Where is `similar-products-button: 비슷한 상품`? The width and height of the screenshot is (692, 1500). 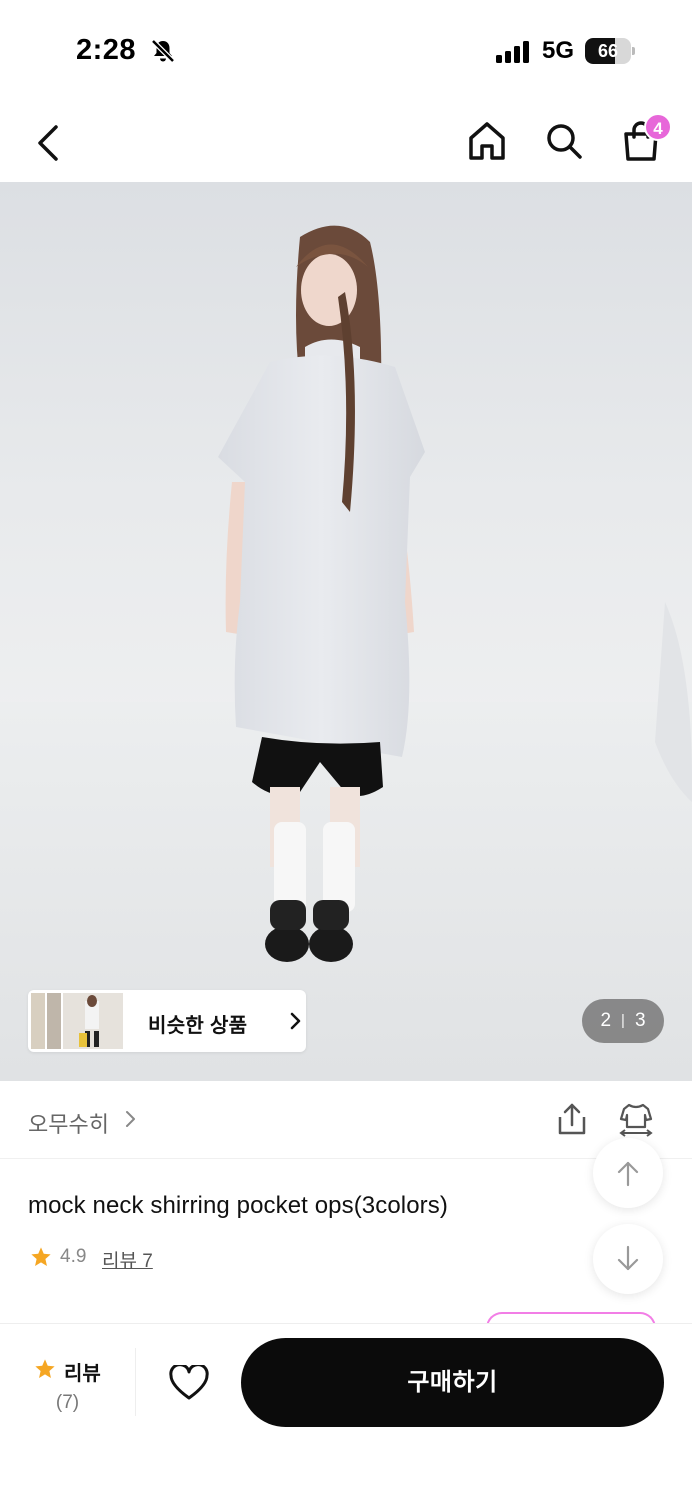
similar-products-button: 비슷한 상품 is located at coordinates (167, 1021).